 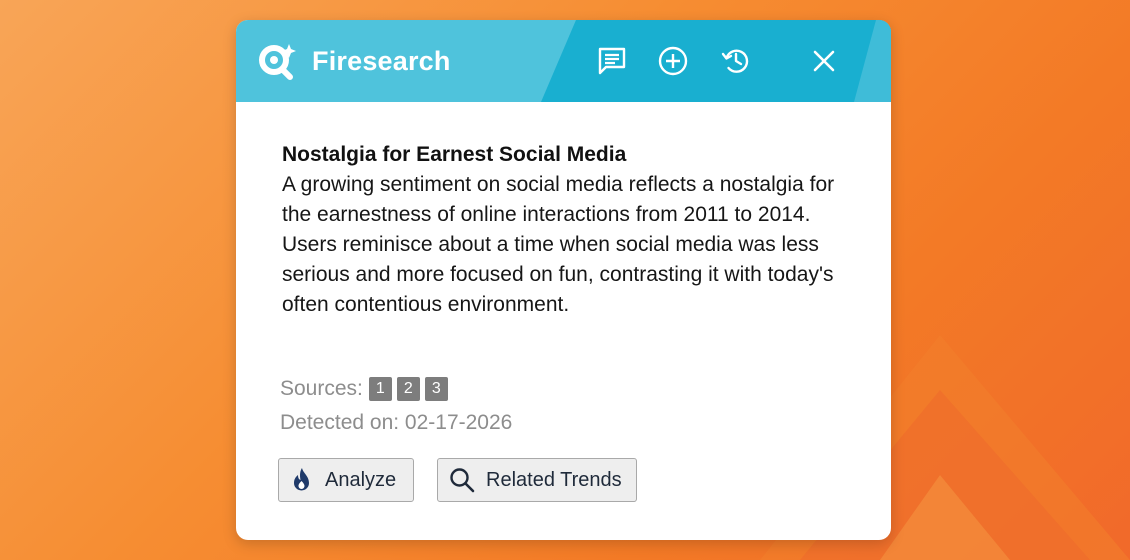 I want to click on add-button, so click(x=673, y=61).